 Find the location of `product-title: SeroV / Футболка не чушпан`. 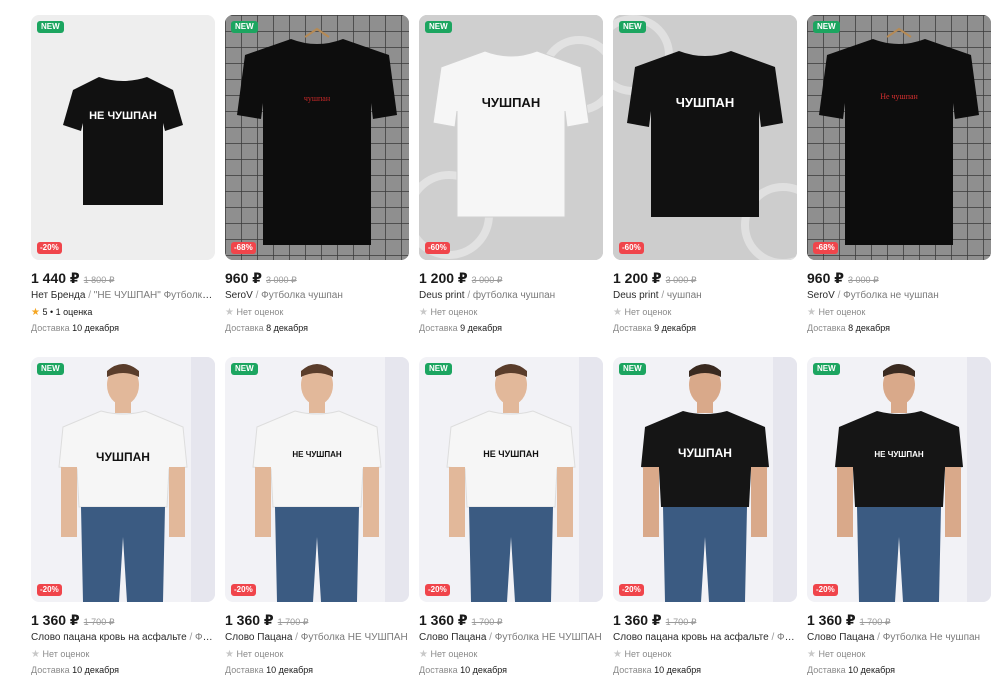

product-title: SeroV / Футболка не чушпан is located at coordinates (899, 297).